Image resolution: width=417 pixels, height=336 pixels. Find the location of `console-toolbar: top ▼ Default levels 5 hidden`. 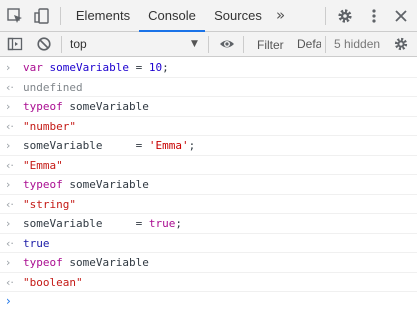

console-toolbar: top ▼ Default levels 5 hidden is located at coordinates (208, 44).